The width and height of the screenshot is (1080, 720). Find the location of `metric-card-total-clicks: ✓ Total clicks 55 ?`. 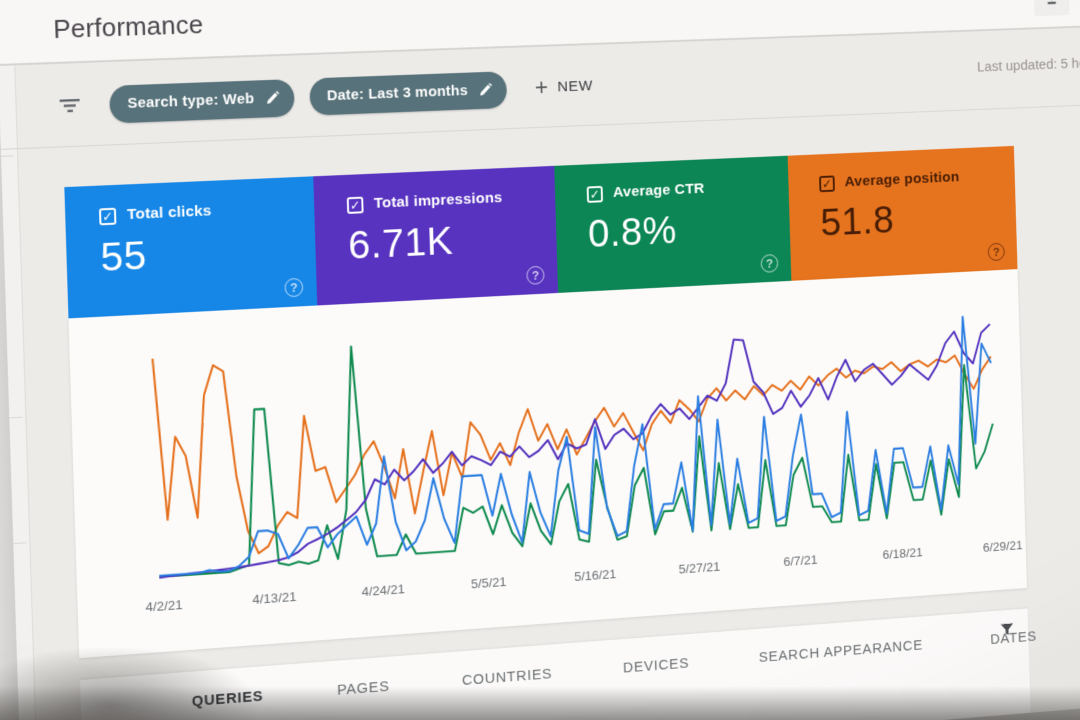

metric-card-total-clicks: ✓ Total clicks 55 ? is located at coordinates (191, 247).